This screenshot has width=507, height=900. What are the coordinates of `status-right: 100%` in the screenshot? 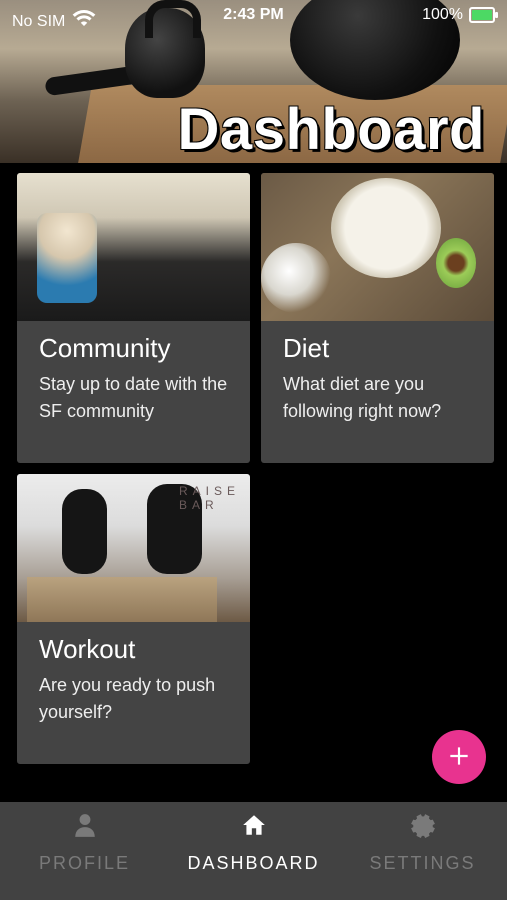 It's located at (460, 15).